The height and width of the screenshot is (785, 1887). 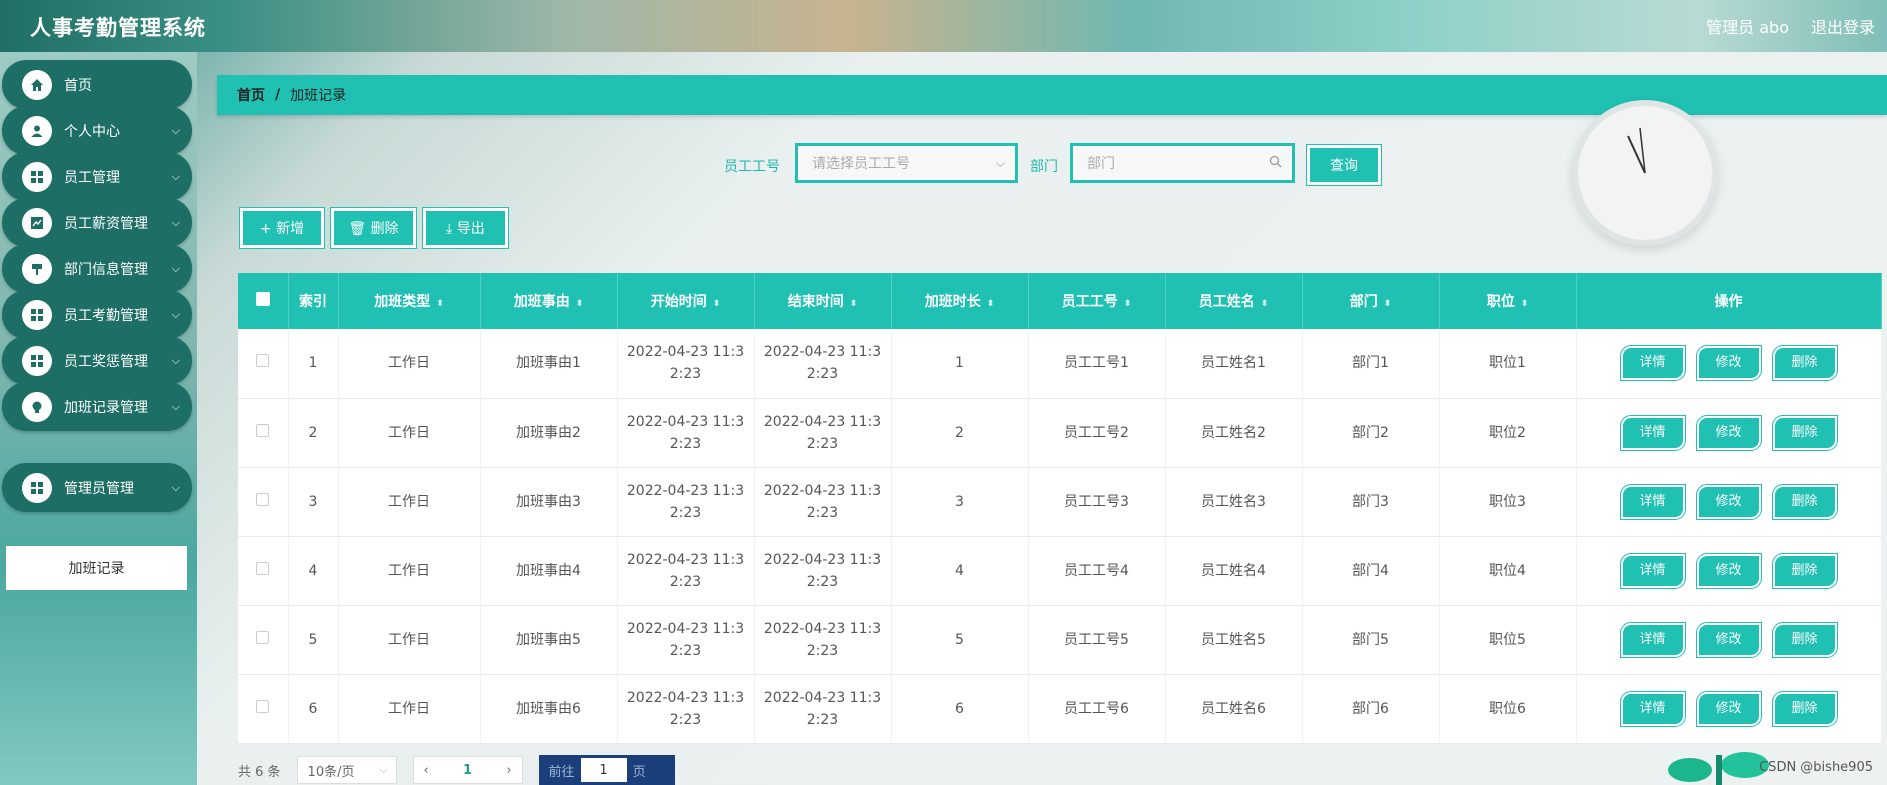 What do you see at coordinates (549, 433) in the screenshot?
I see `cell-reason: 加班事由2` at bounding box center [549, 433].